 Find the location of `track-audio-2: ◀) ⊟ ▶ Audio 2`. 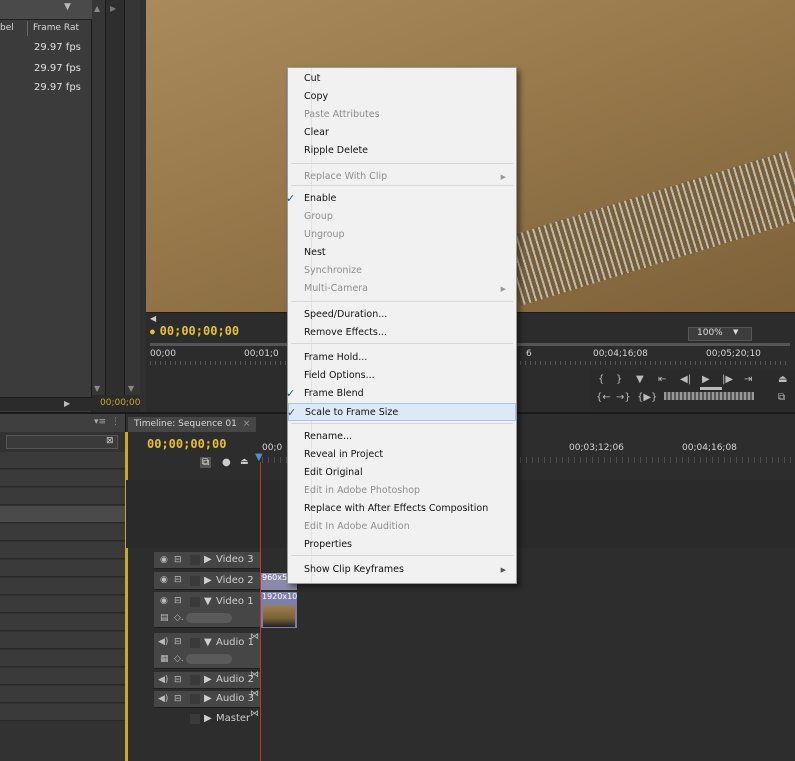

track-audio-2: ◀) ⊟ ▶ Audio 2 is located at coordinates (207, 680).